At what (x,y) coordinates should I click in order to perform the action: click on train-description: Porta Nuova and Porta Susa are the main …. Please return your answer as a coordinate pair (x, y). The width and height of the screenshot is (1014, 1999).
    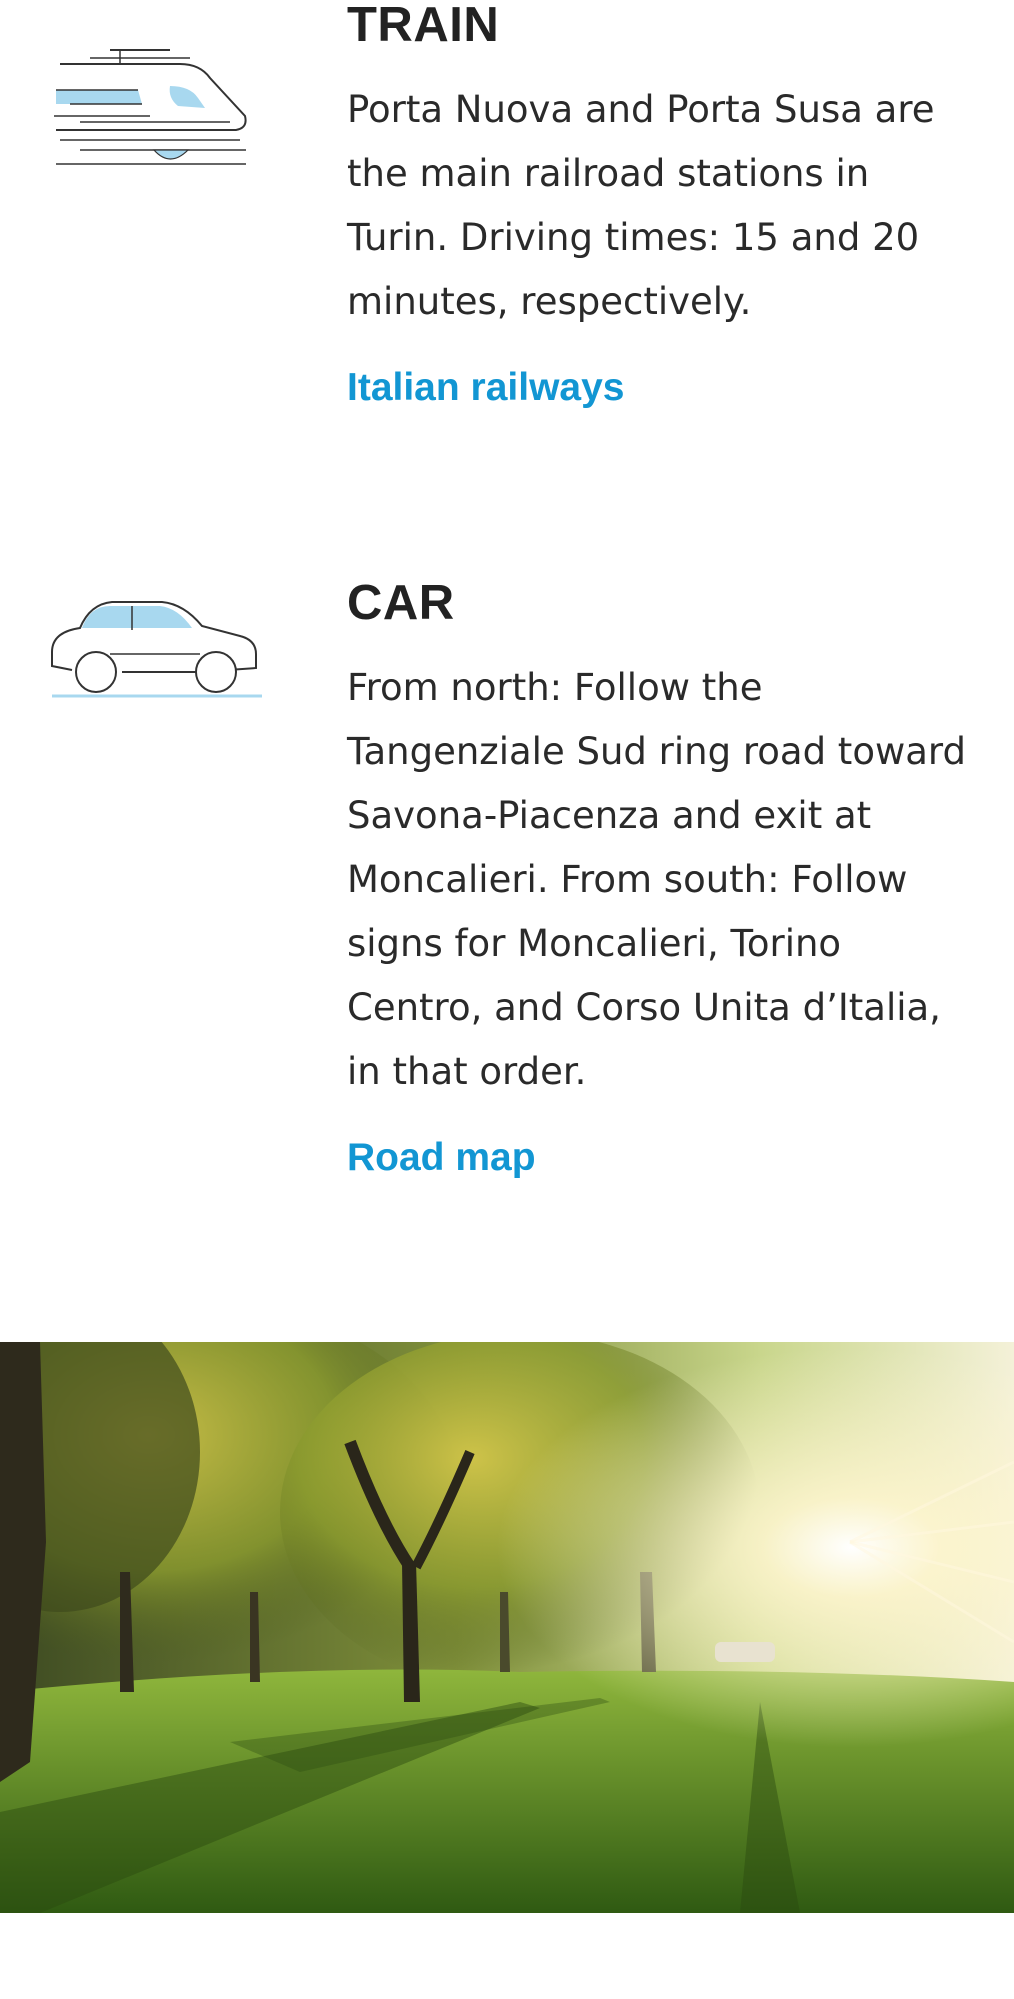
    Looking at the image, I should click on (641, 205).